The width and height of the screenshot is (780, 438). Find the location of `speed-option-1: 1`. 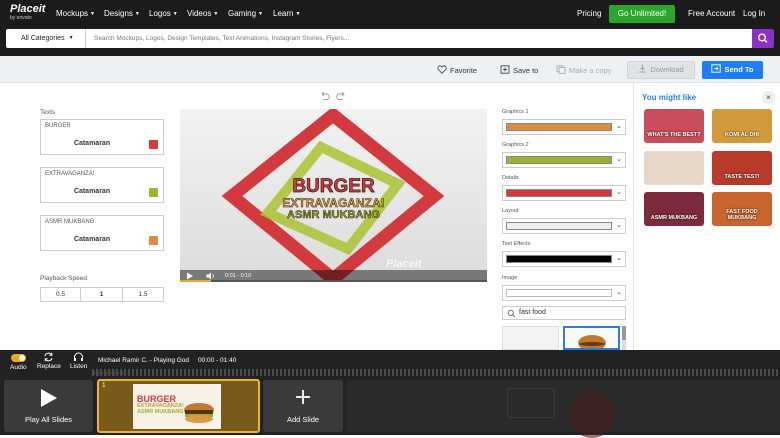

speed-option-1: 1 is located at coordinates (101, 294).